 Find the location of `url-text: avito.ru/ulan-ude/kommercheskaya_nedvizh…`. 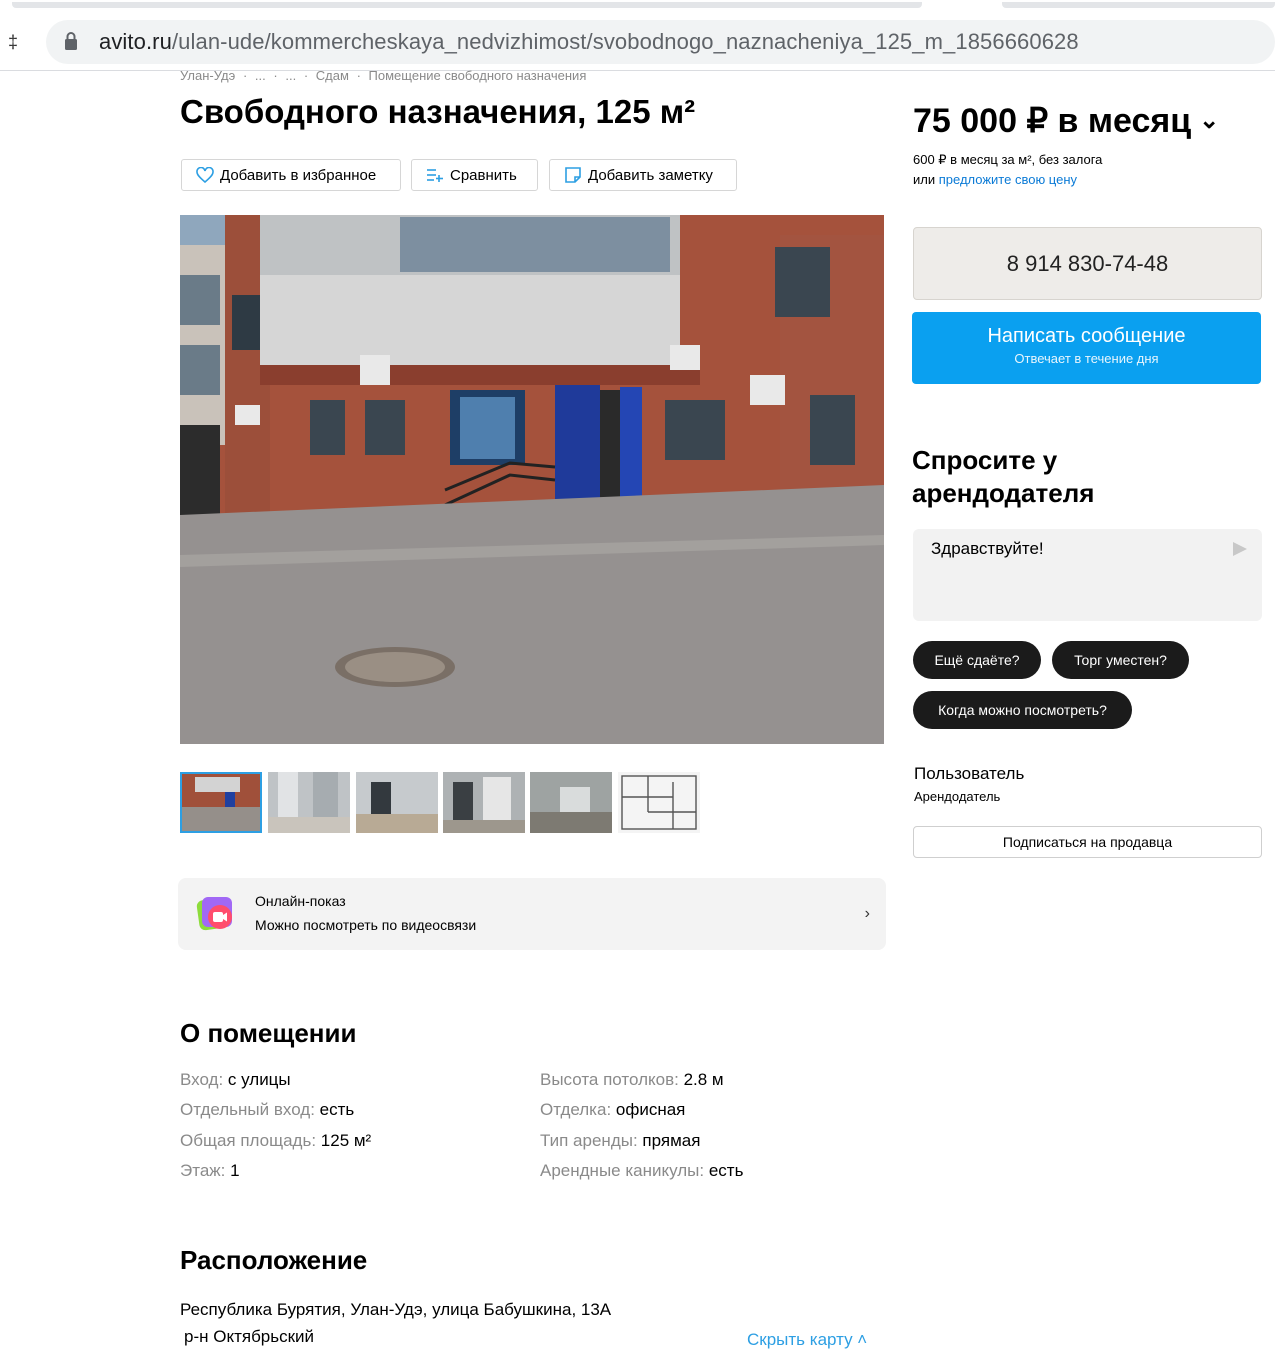

url-text: avito.ru/ulan-ude/kommercheskaya_nedvizh… is located at coordinates (589, 42).